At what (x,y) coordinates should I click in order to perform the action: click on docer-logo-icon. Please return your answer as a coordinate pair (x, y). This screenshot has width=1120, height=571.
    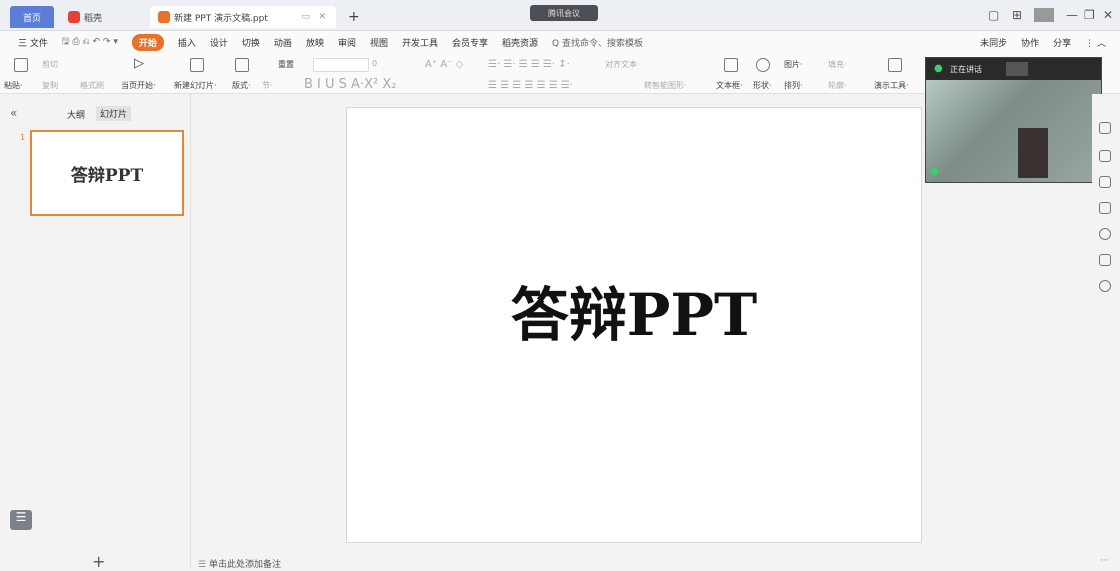
    Looking at the image, I should click on (74, 17).